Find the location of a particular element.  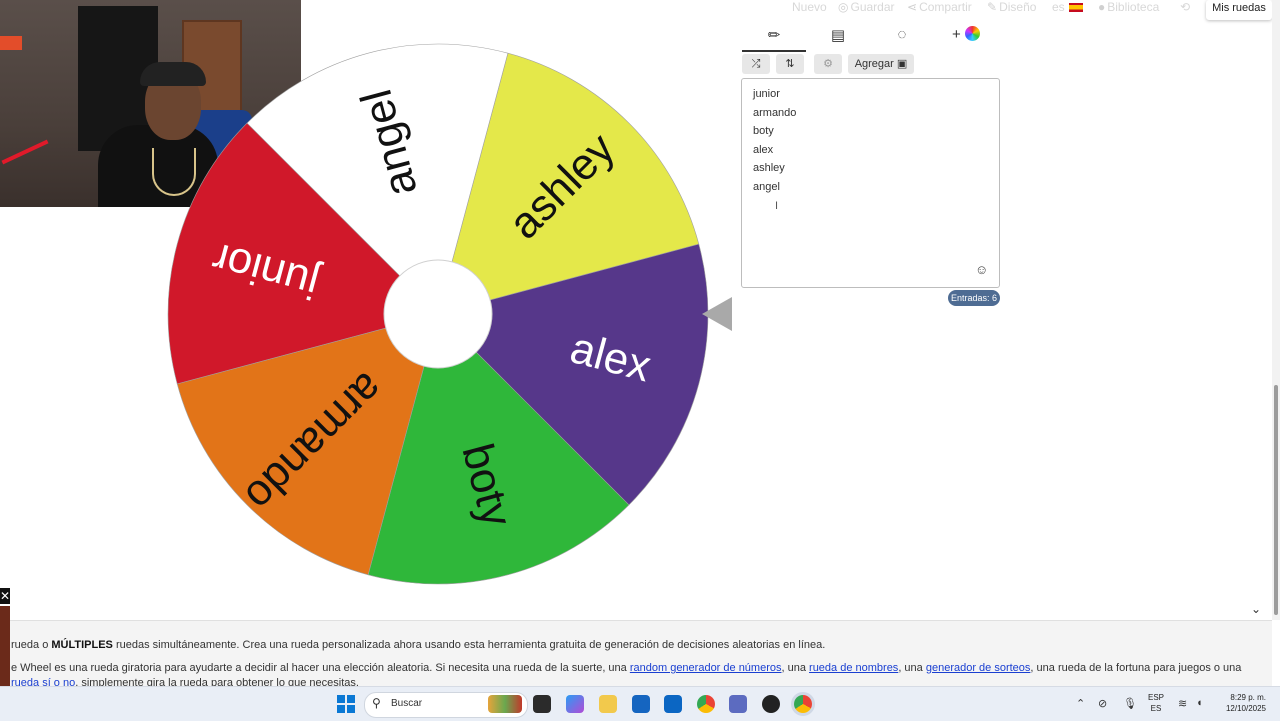

search-icon: ⚲ is located at coordinates (376, 703).